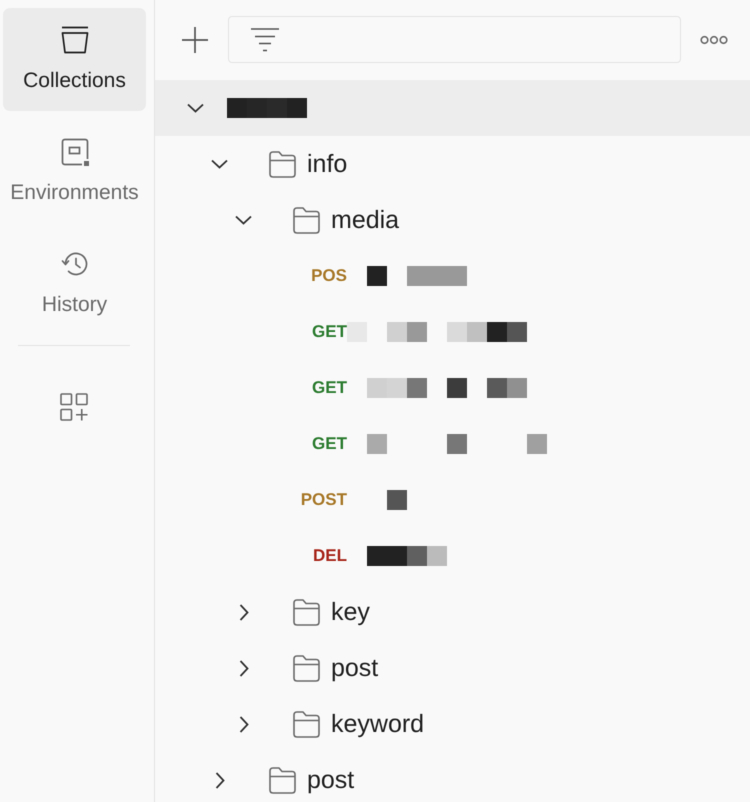  Describe the element at coordinates (452, 500) in the screenshot. I see `tree-row: POST` at that location.